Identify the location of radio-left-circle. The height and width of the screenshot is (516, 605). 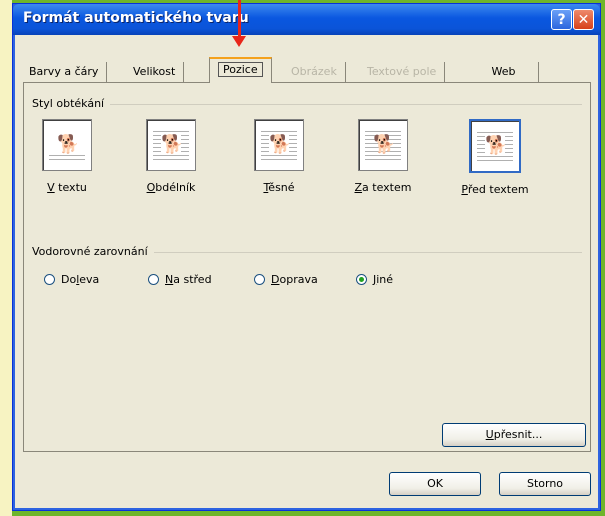
(49, 279).